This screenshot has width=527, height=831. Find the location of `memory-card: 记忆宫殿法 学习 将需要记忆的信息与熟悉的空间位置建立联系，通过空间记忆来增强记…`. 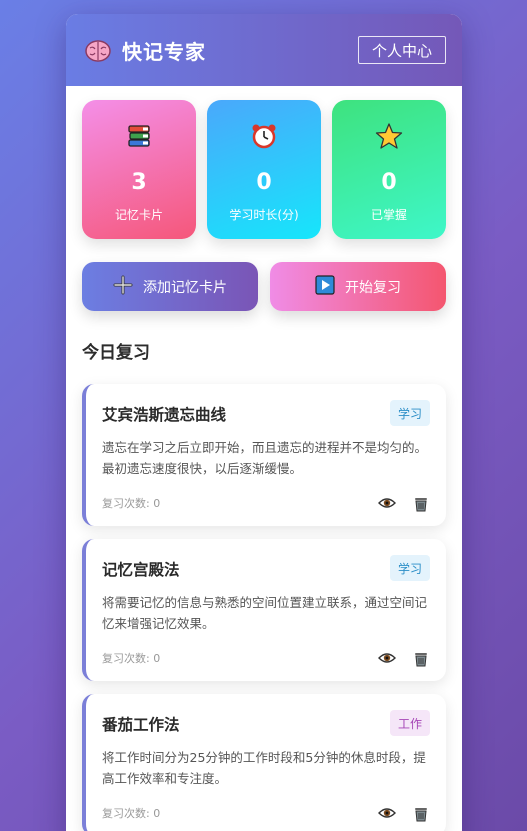

memory-card: 记忆宫殿法 学习 将需要记忆的信息与熟悉的空间位置建立联系，通过空间记忆来增强记… is located at coordinates (264, 610).